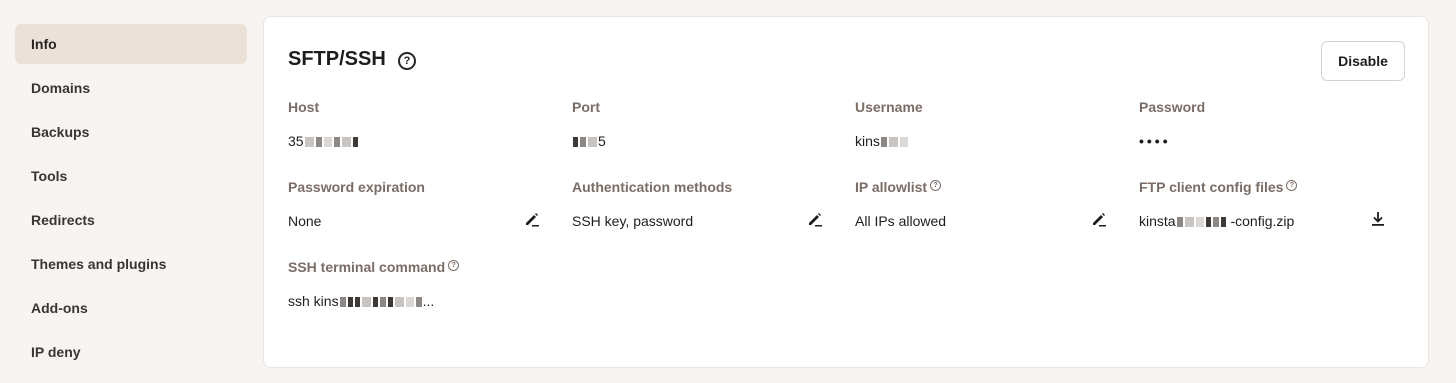  What do you see at coordinates (891, 187) in the screenshot?
I see `ip-allowlist-label-text: IP allowlist` at bounding box center [891, 187].